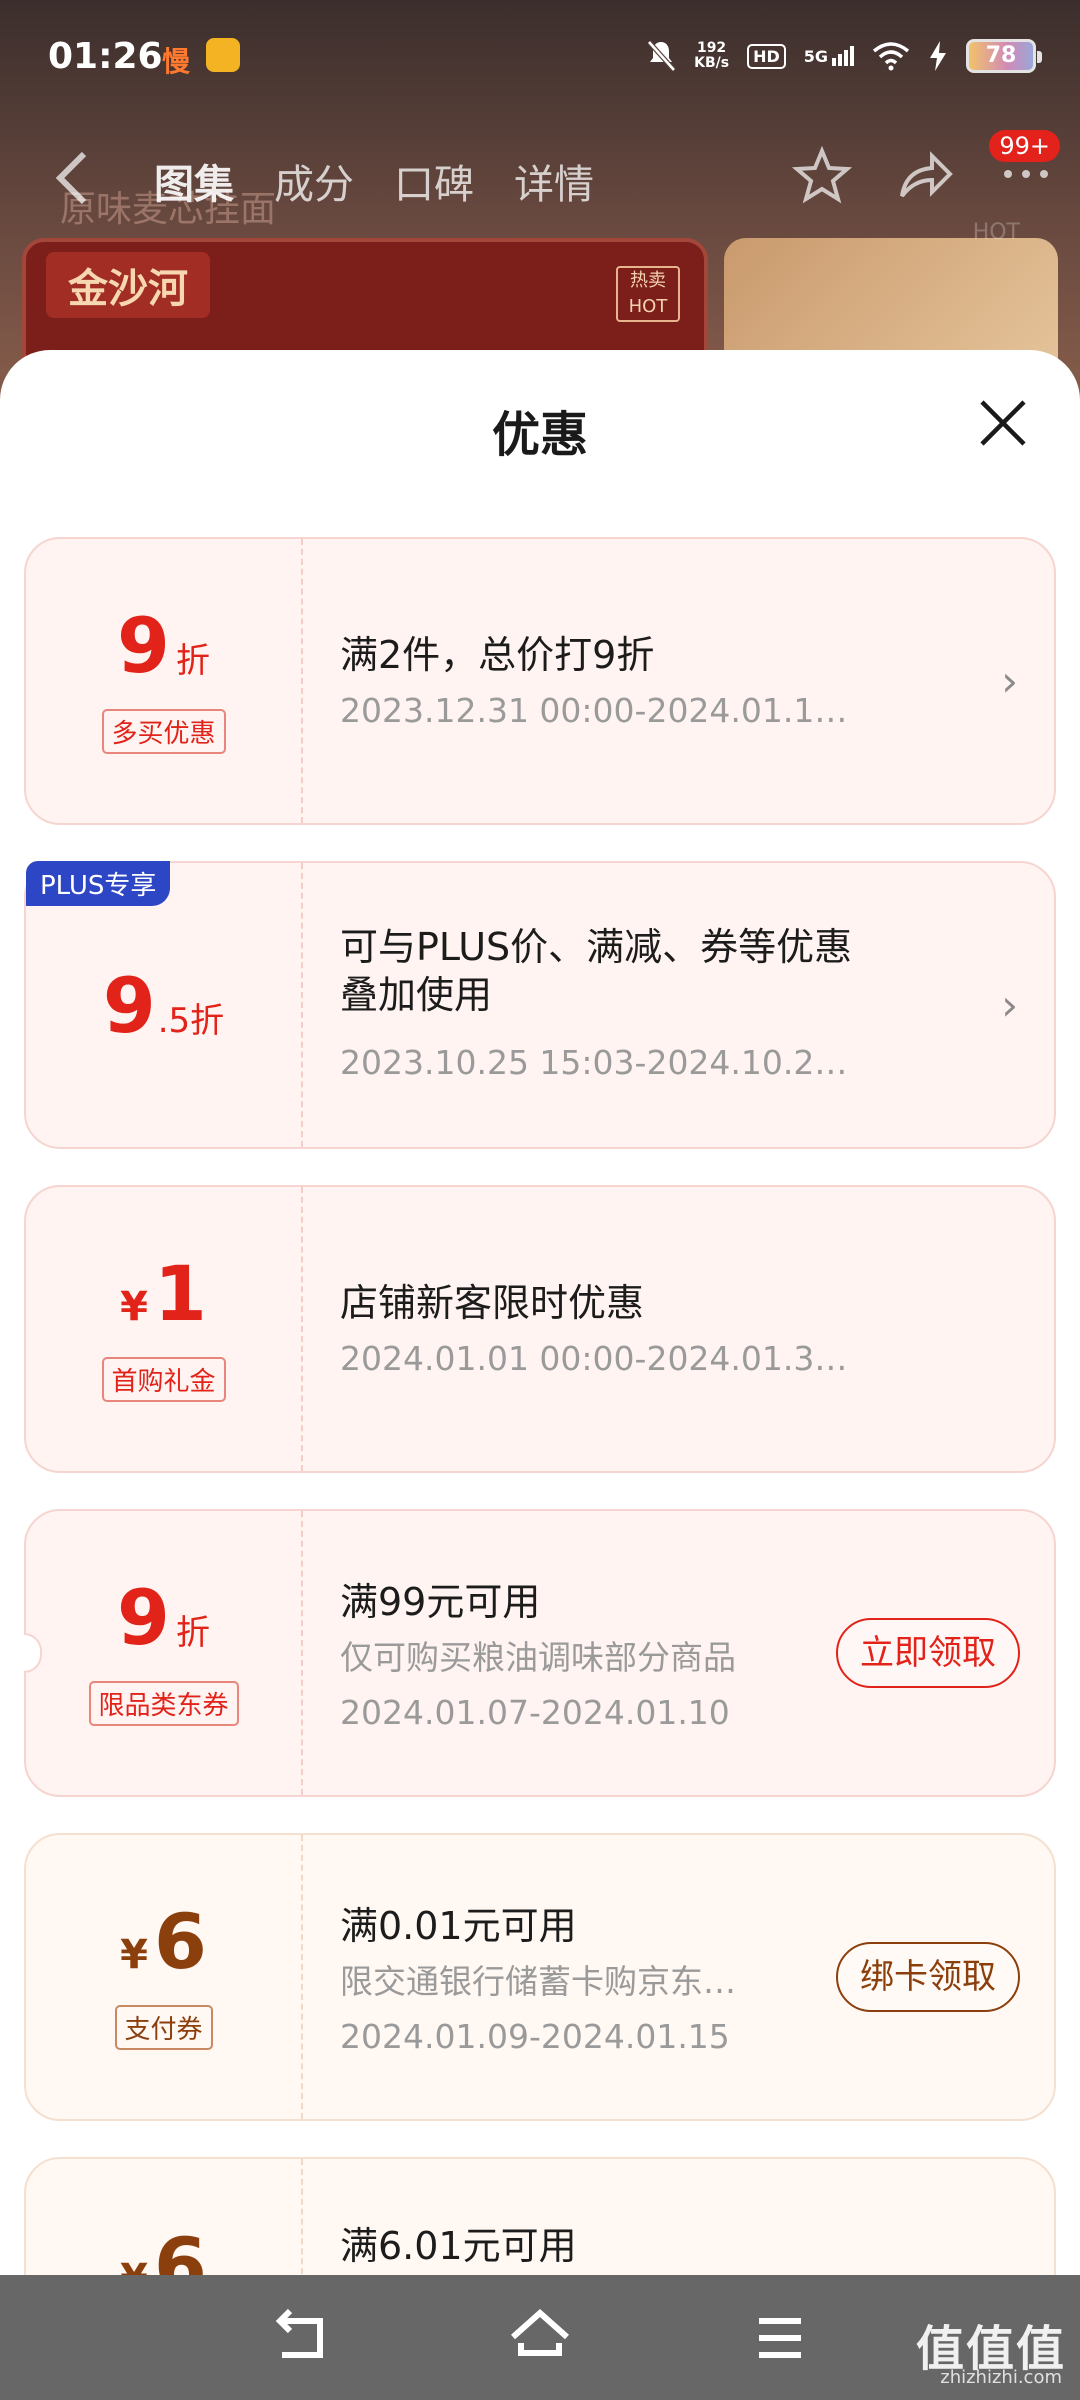  What do you see at coordinates (176, 61) in the screenshot?
I see `slow-label: 慢` at bounding box center [176, 61].